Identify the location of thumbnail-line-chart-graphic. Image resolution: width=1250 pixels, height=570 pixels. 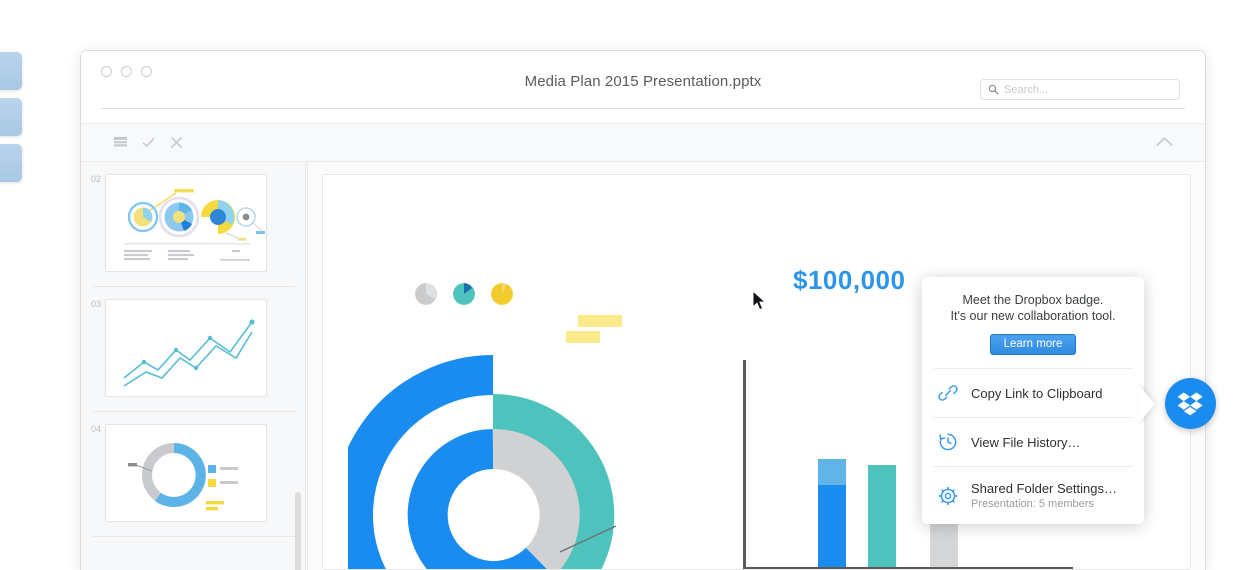
(189, 353).